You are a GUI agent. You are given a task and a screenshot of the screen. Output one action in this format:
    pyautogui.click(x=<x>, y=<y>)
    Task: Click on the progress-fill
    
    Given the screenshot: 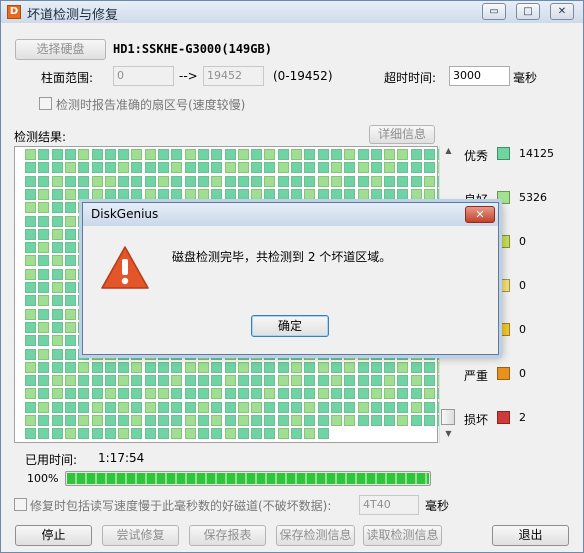 What is the action you would take?
    pyautogui.click(x=248, y=478)
    